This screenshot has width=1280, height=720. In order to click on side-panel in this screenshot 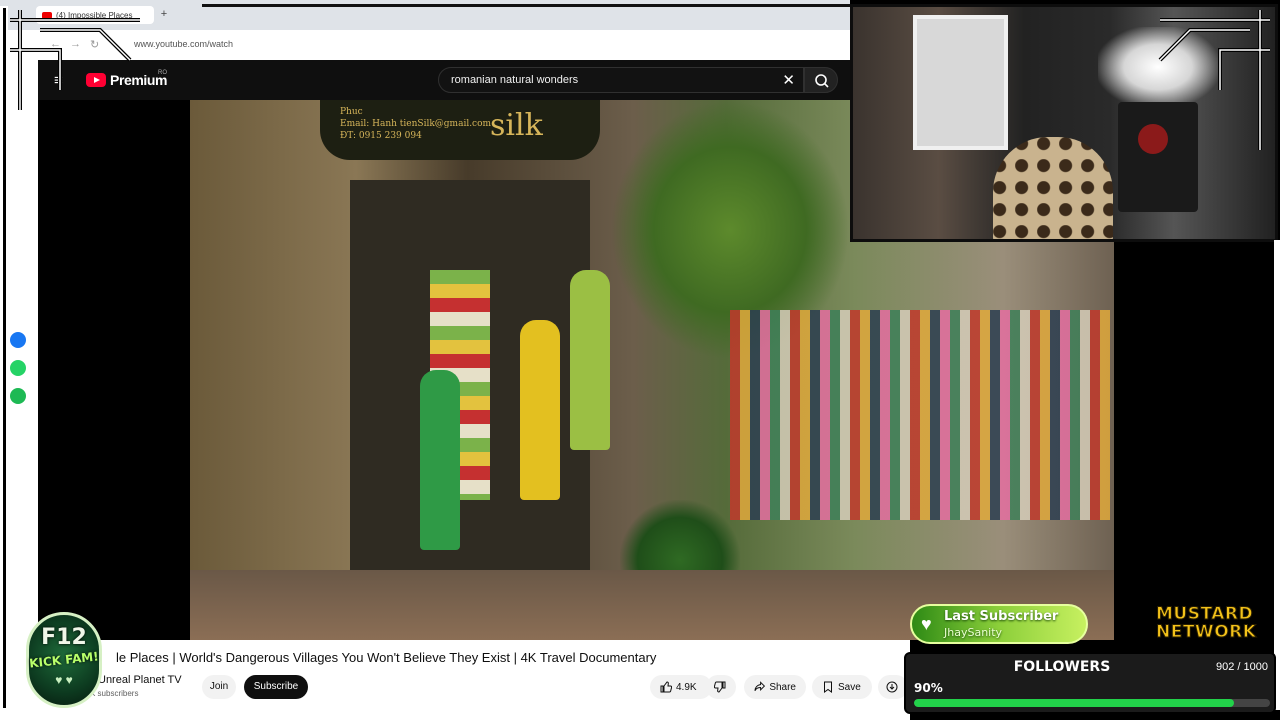, I will do `click(1194, 423)`.